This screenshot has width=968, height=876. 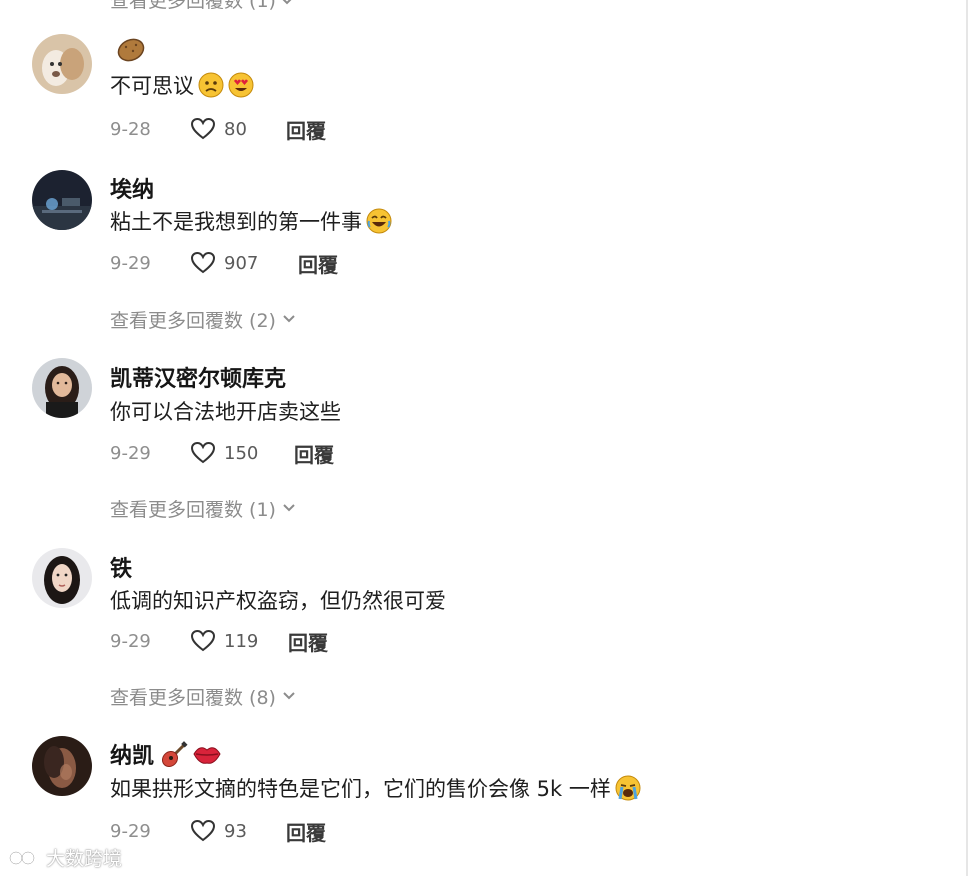 I want to click on comment-text-content: 低调的知识产权盗窃，但仍然很可爱, so click(x=278, y=601).